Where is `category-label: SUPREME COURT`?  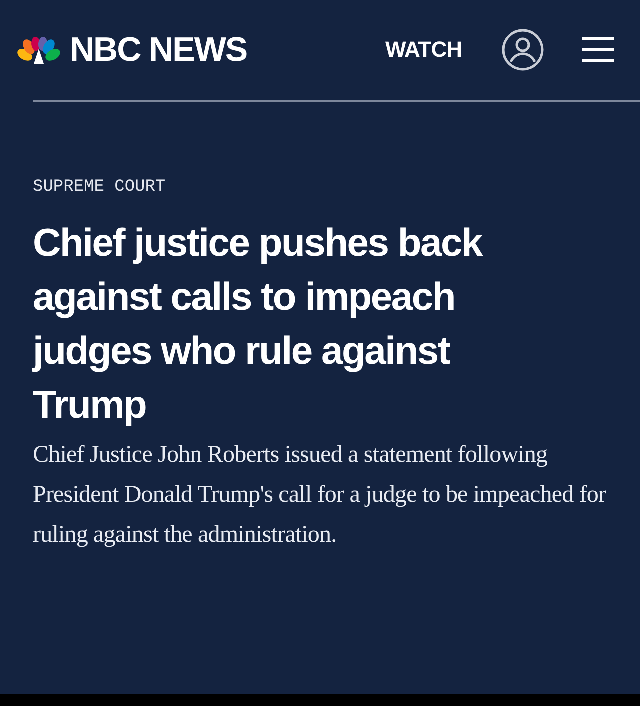 category-label: SUPREME COURT is located at coordinates (320, 187).